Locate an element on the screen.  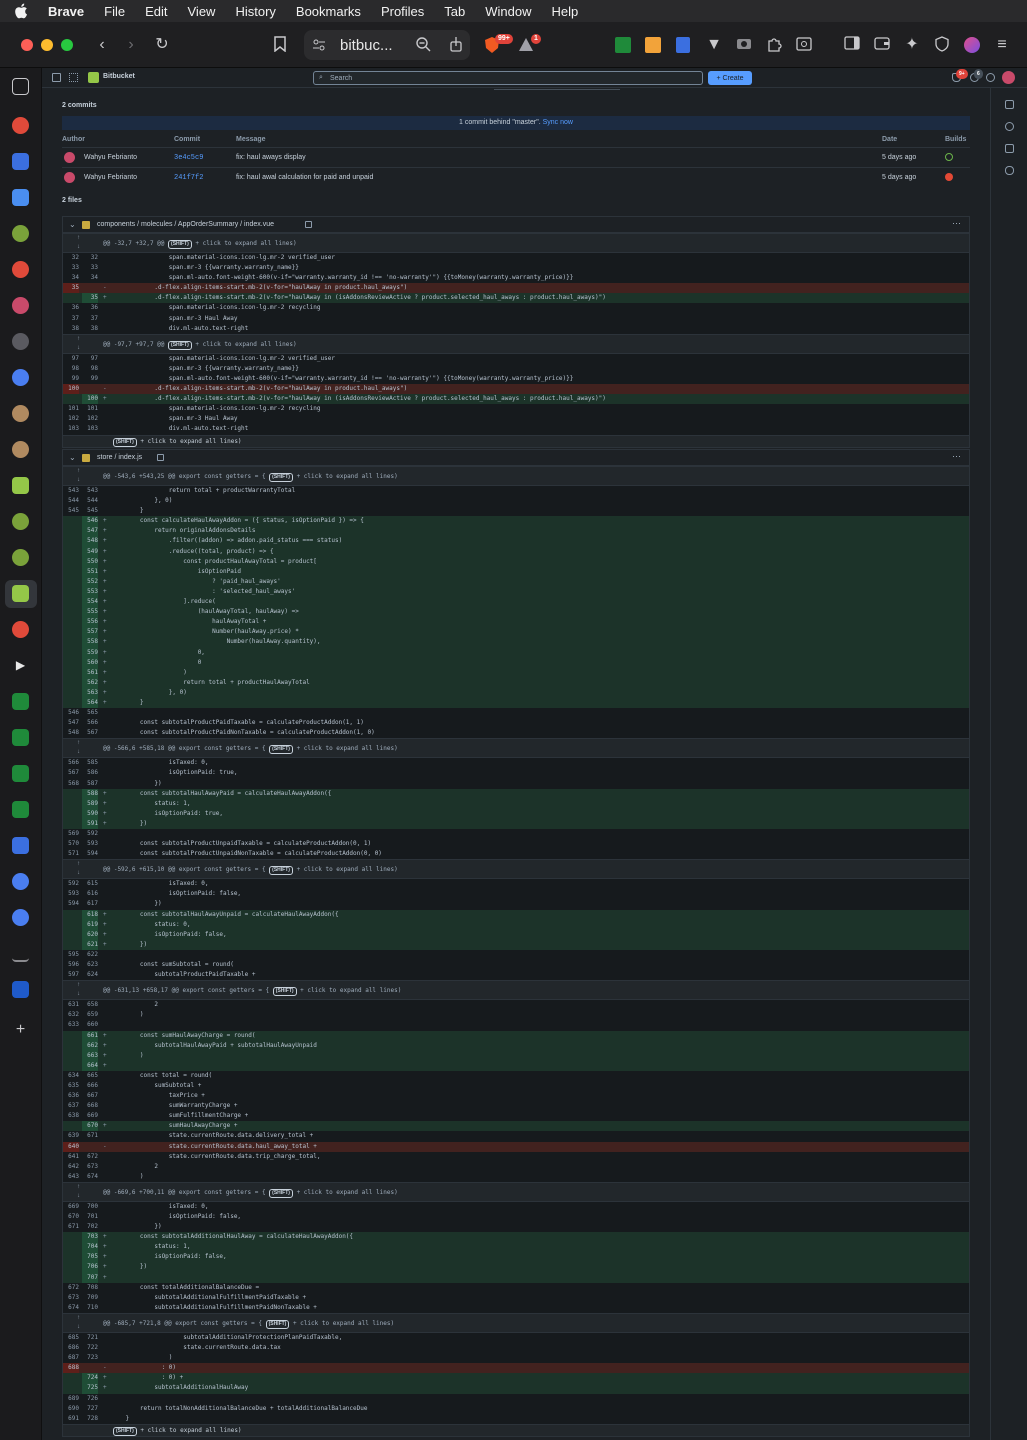
sidebar-app-13-icon is located at coordinates (20, 881).